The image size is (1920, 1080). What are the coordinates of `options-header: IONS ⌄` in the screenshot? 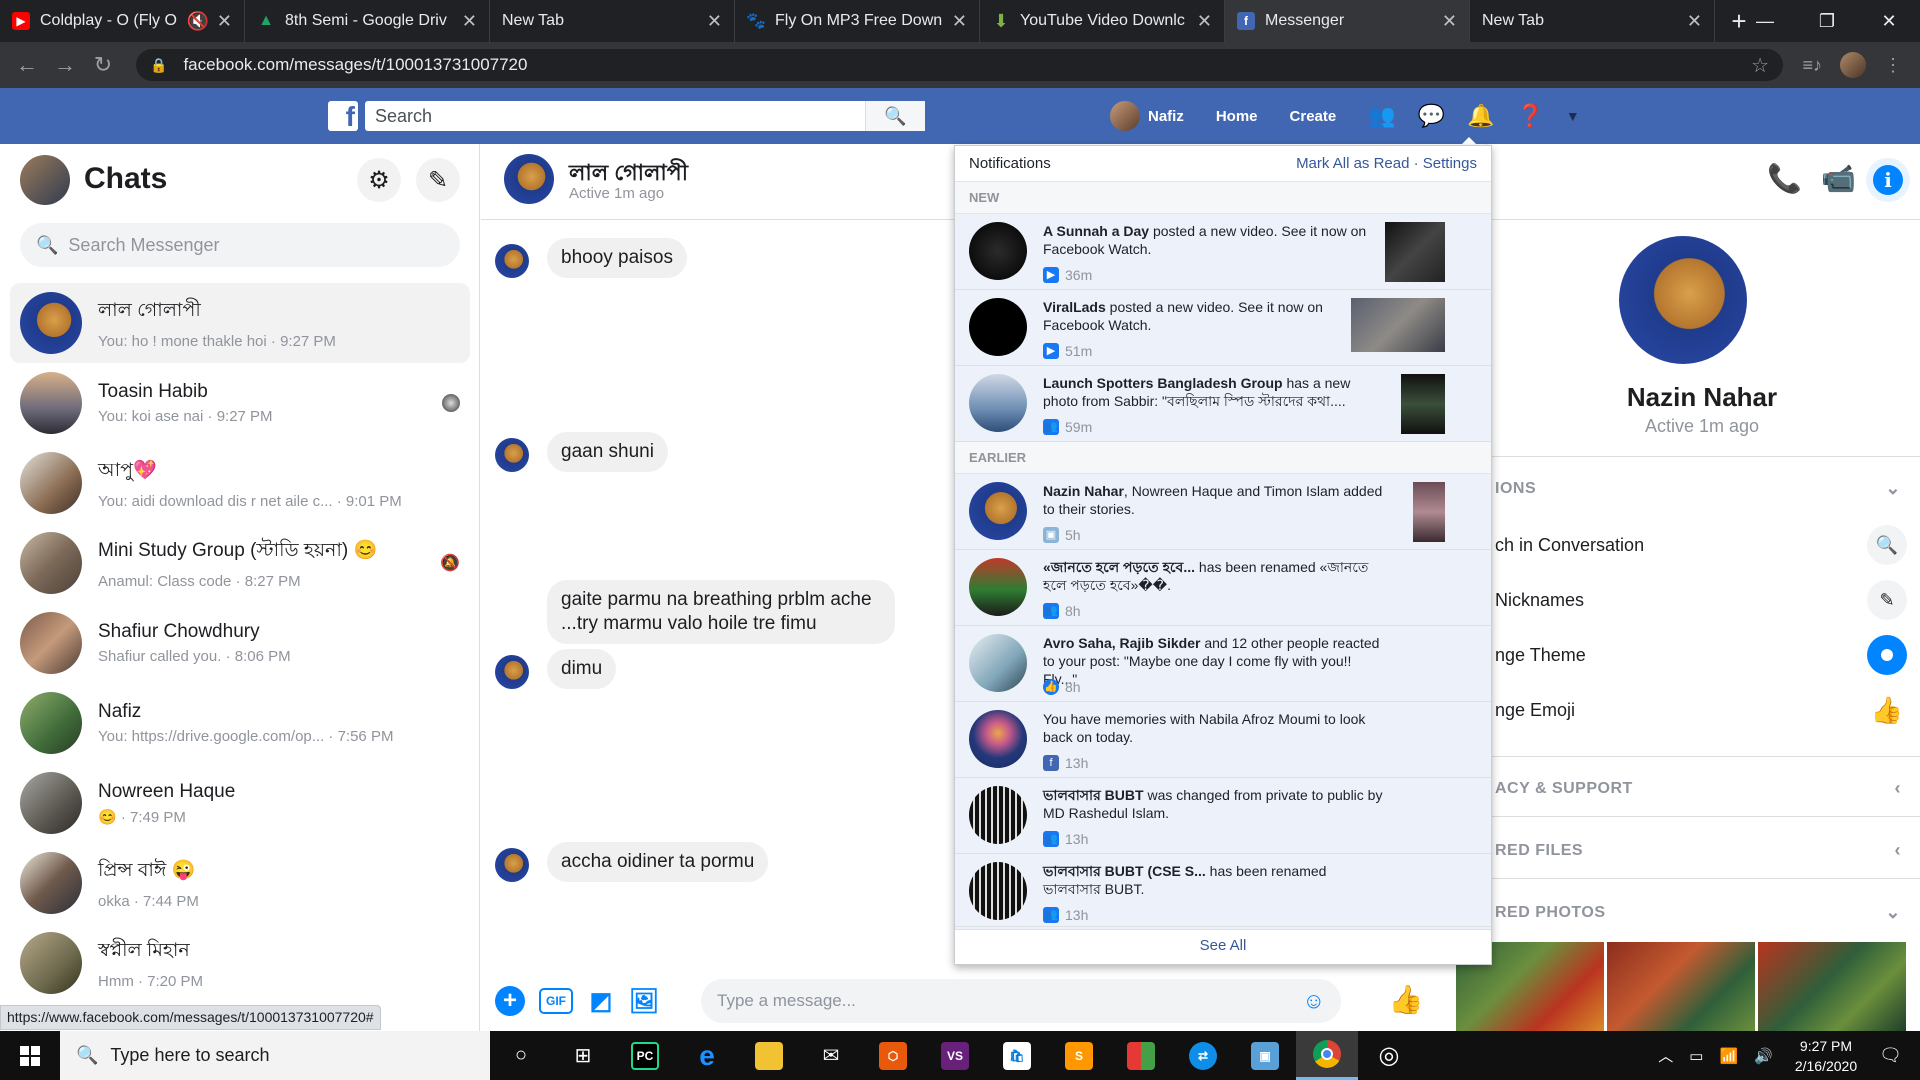 It's located at (1703, 488).